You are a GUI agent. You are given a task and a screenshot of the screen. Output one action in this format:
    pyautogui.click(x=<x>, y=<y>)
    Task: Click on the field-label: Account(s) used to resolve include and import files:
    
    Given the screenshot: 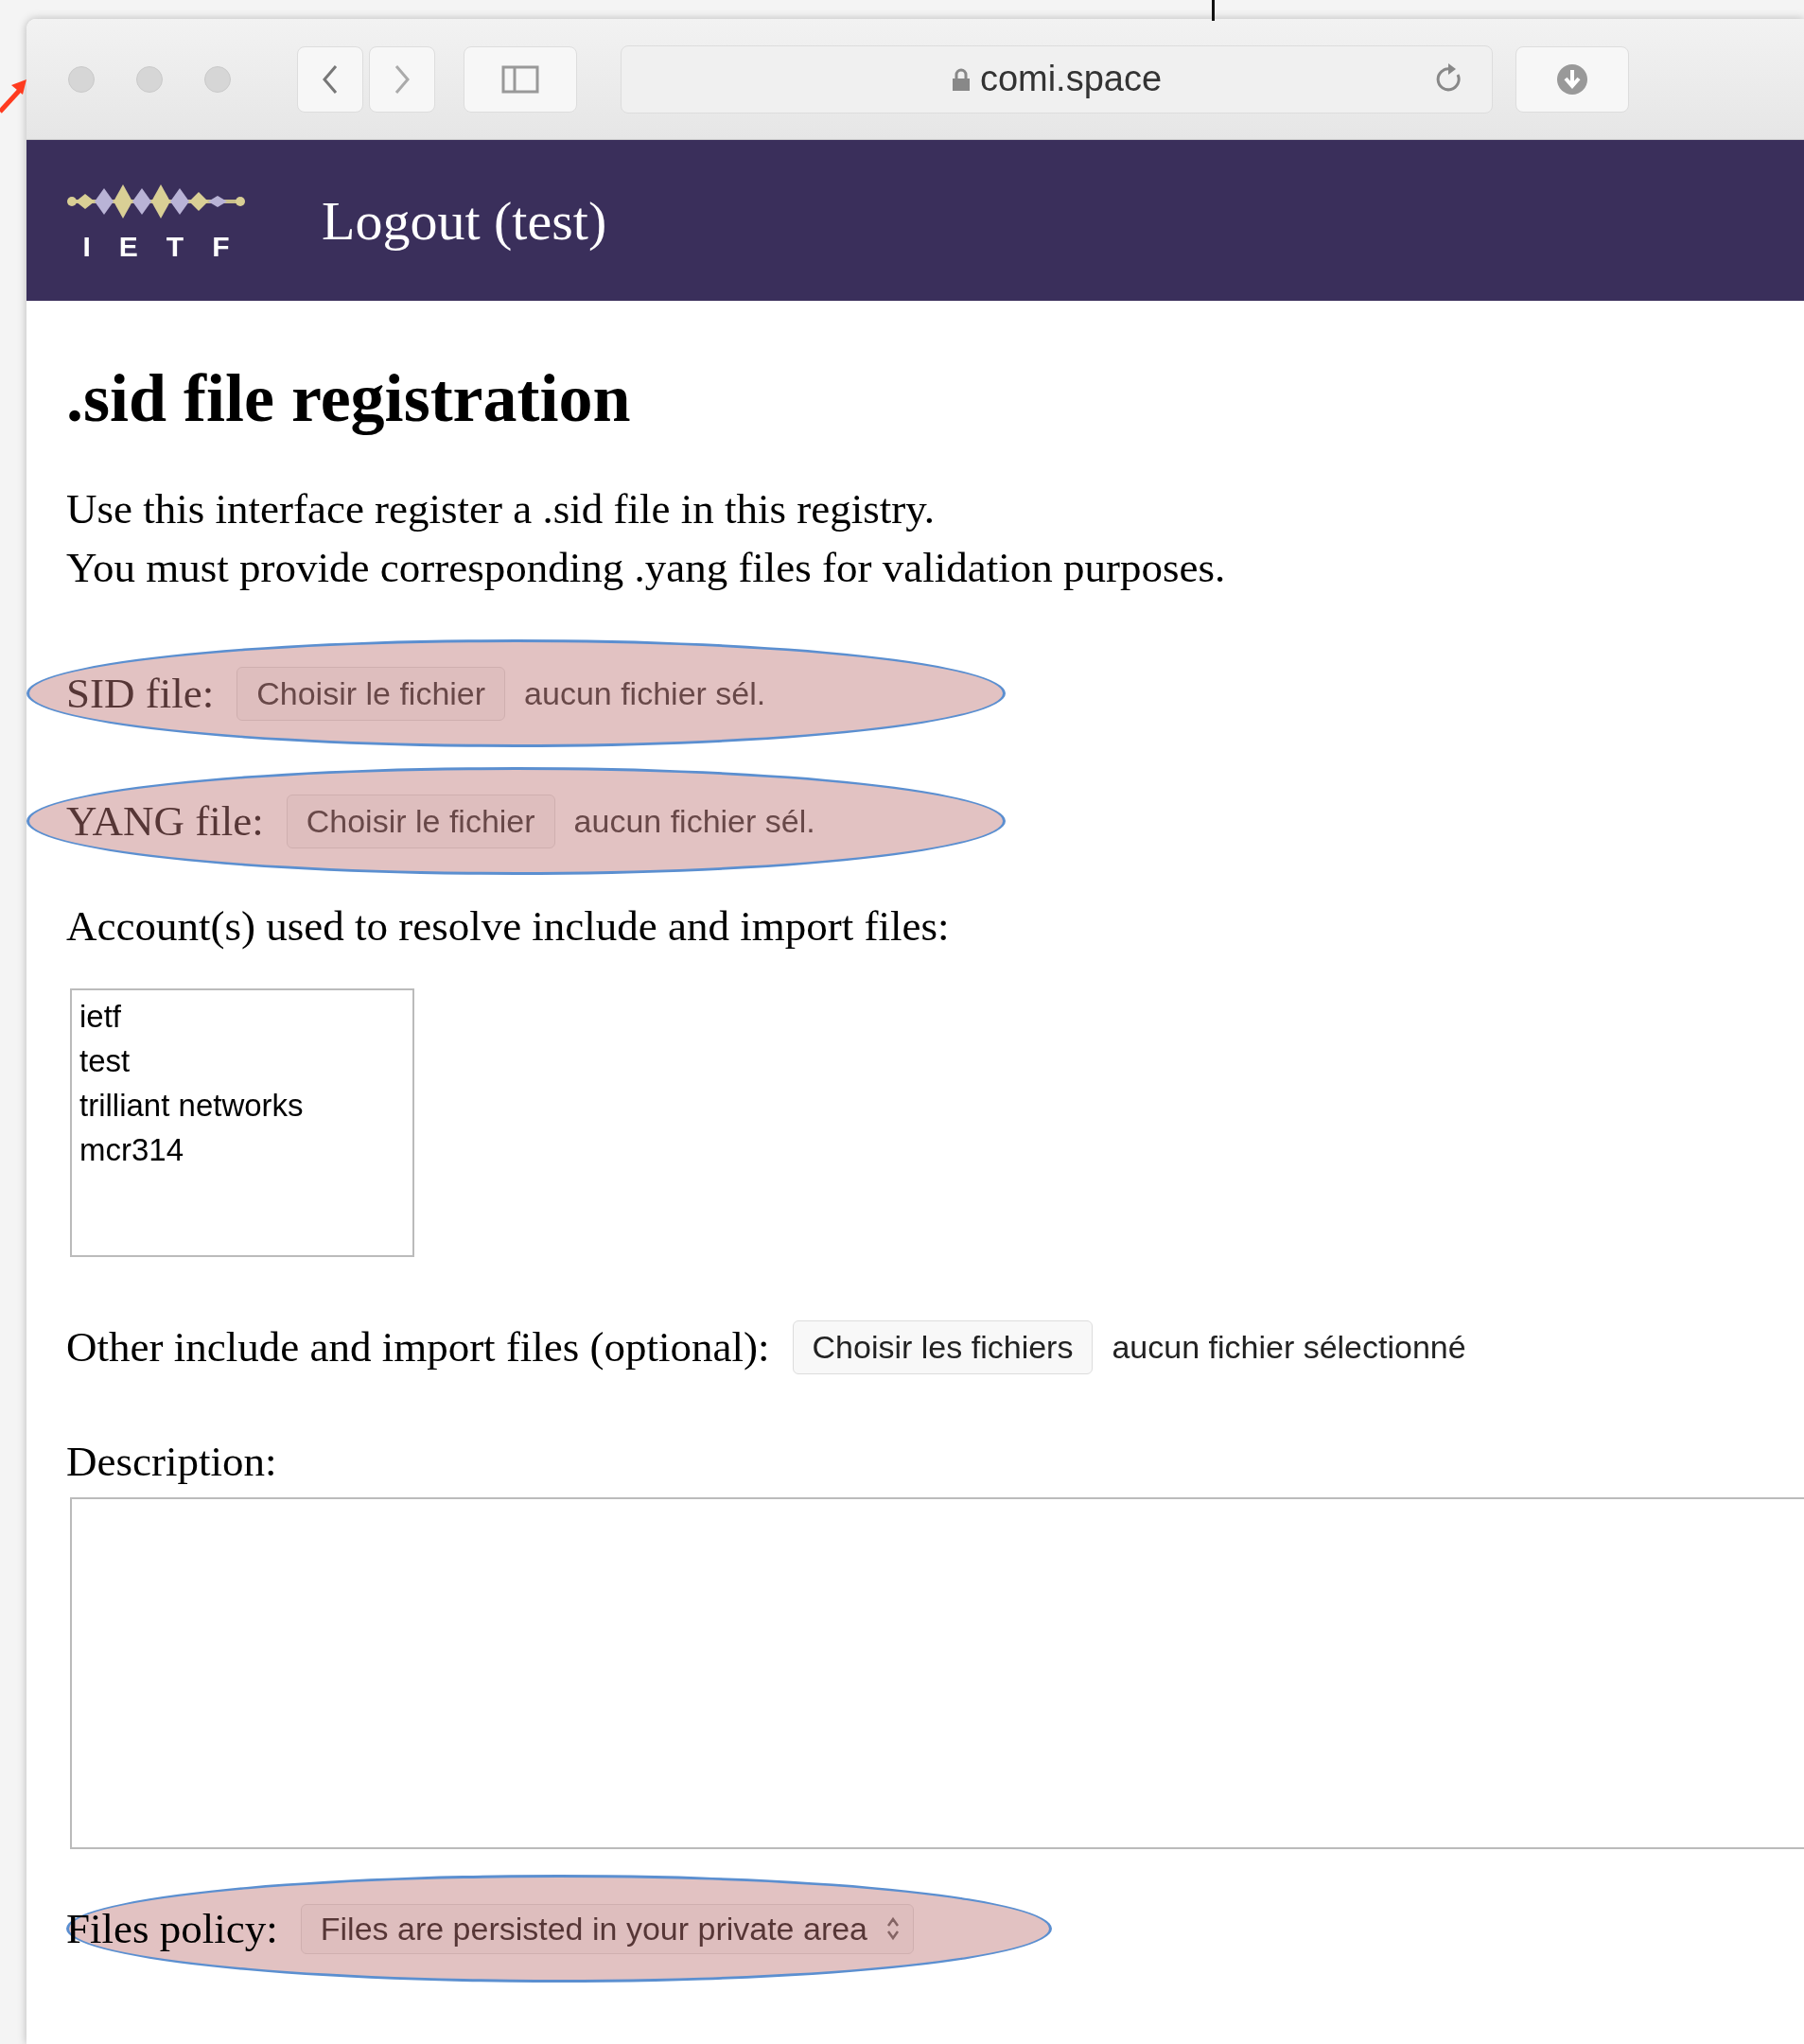 What is the action you would take?
    pyautogui.click(x=508, y=926)
    